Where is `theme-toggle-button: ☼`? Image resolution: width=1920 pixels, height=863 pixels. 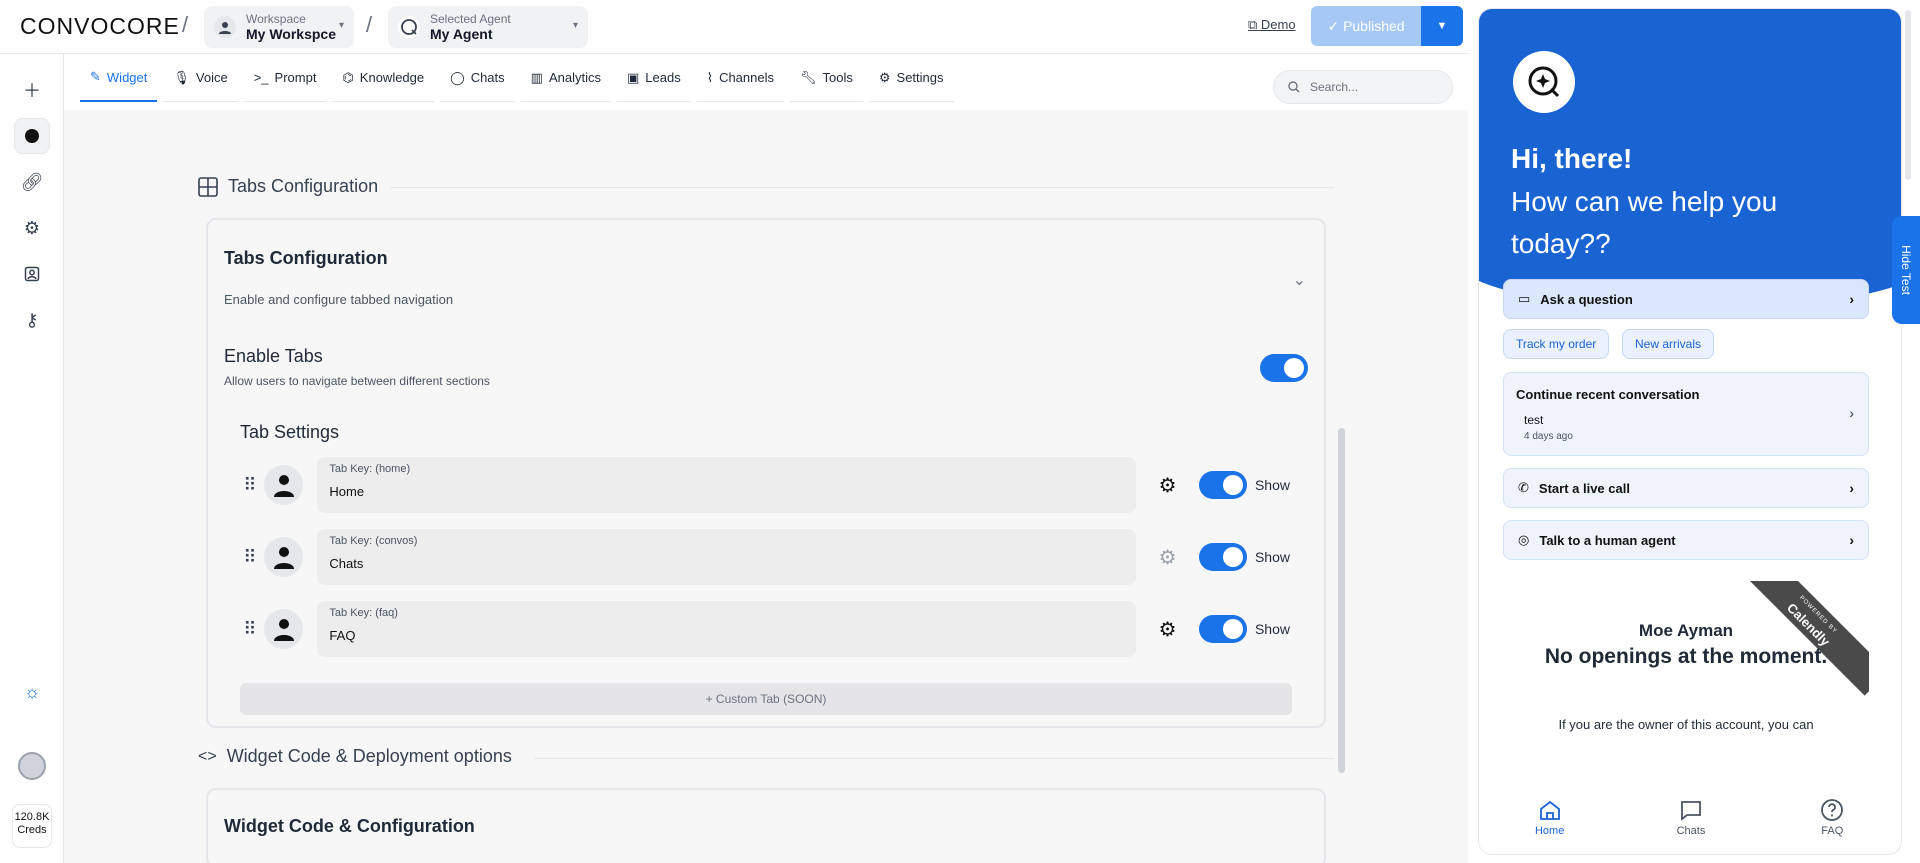 theme-toggle-button: ☼ is located at coordinates (32, 692).